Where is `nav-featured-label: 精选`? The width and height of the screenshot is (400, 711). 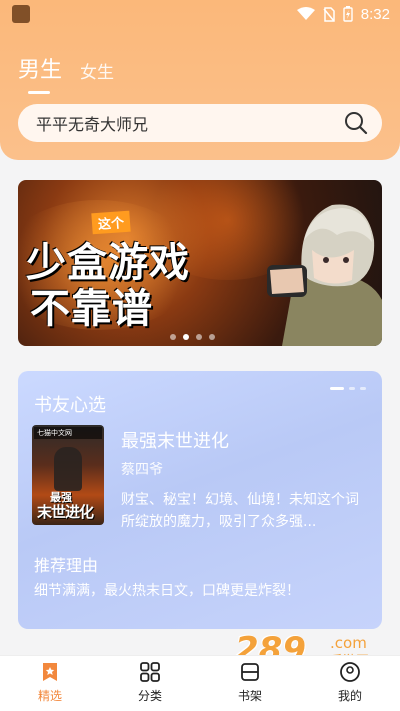
nav-featured-label: 精选 is located at coordinates (49, 696).